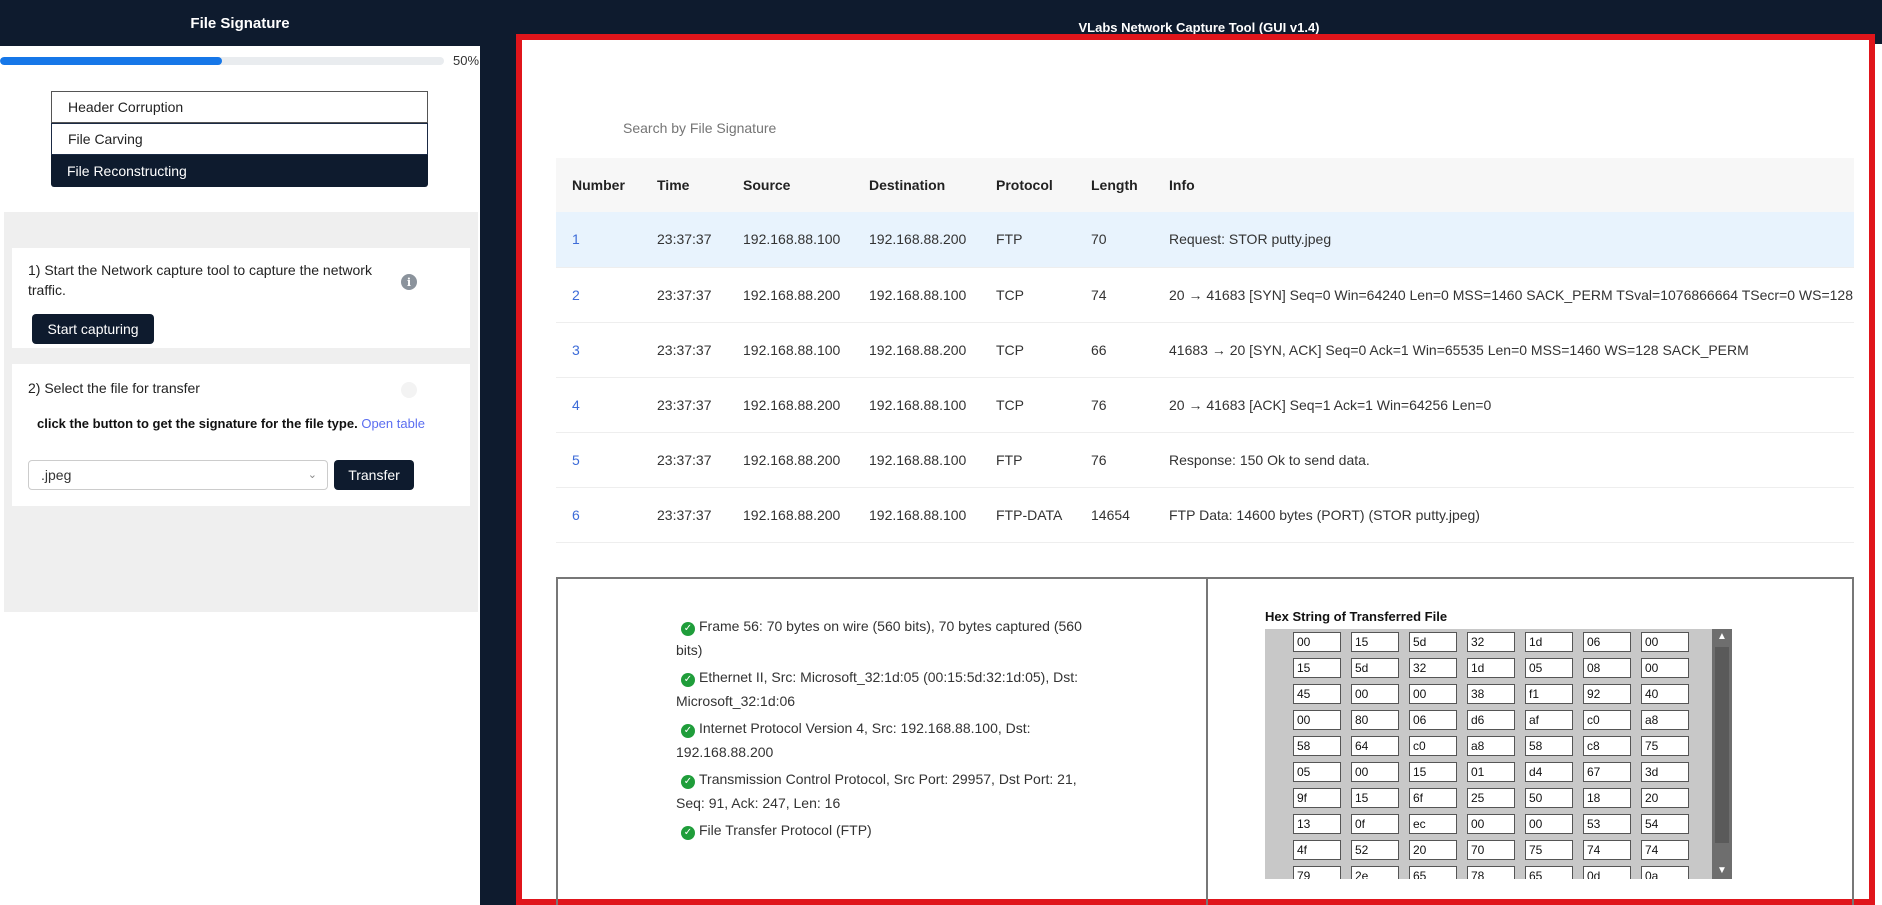  What do you see at coordinates (1665, 824) in the screenshot?
I see `hex-cell: 54` at bounding box center [1665, 824].